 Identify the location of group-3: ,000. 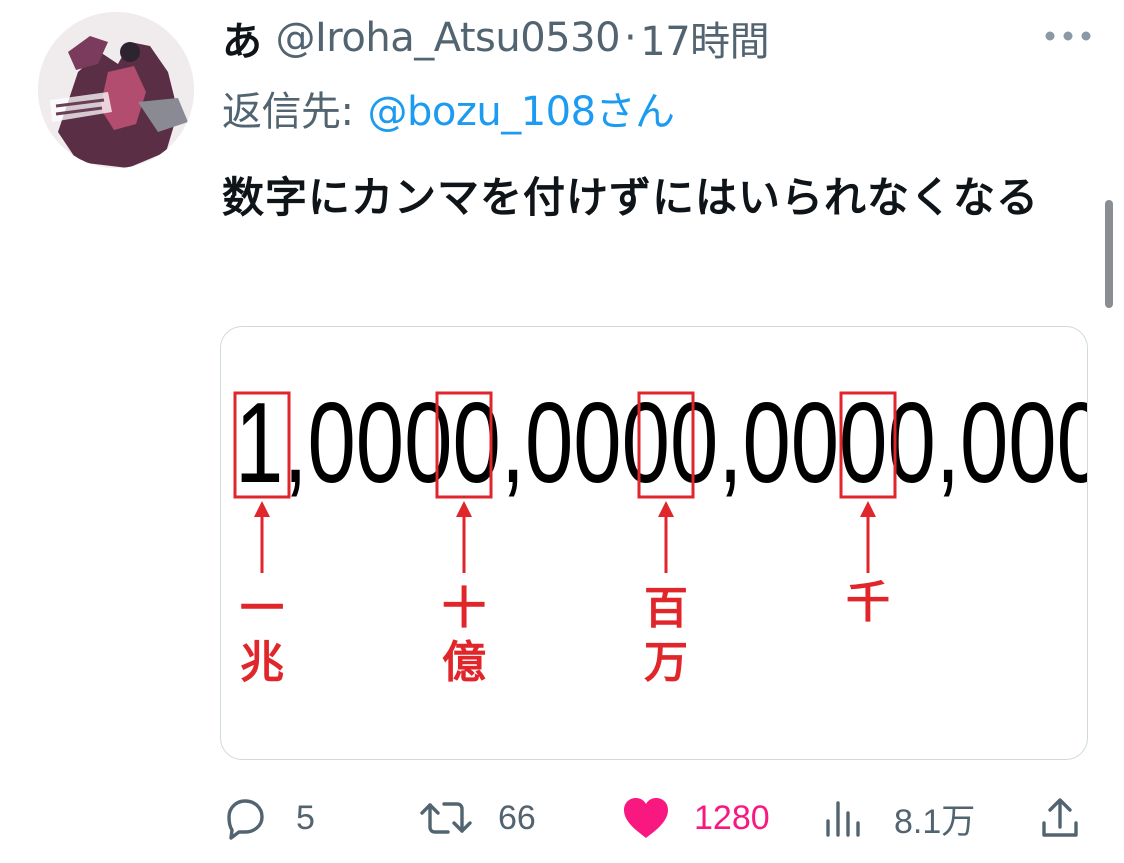
(802, 443).